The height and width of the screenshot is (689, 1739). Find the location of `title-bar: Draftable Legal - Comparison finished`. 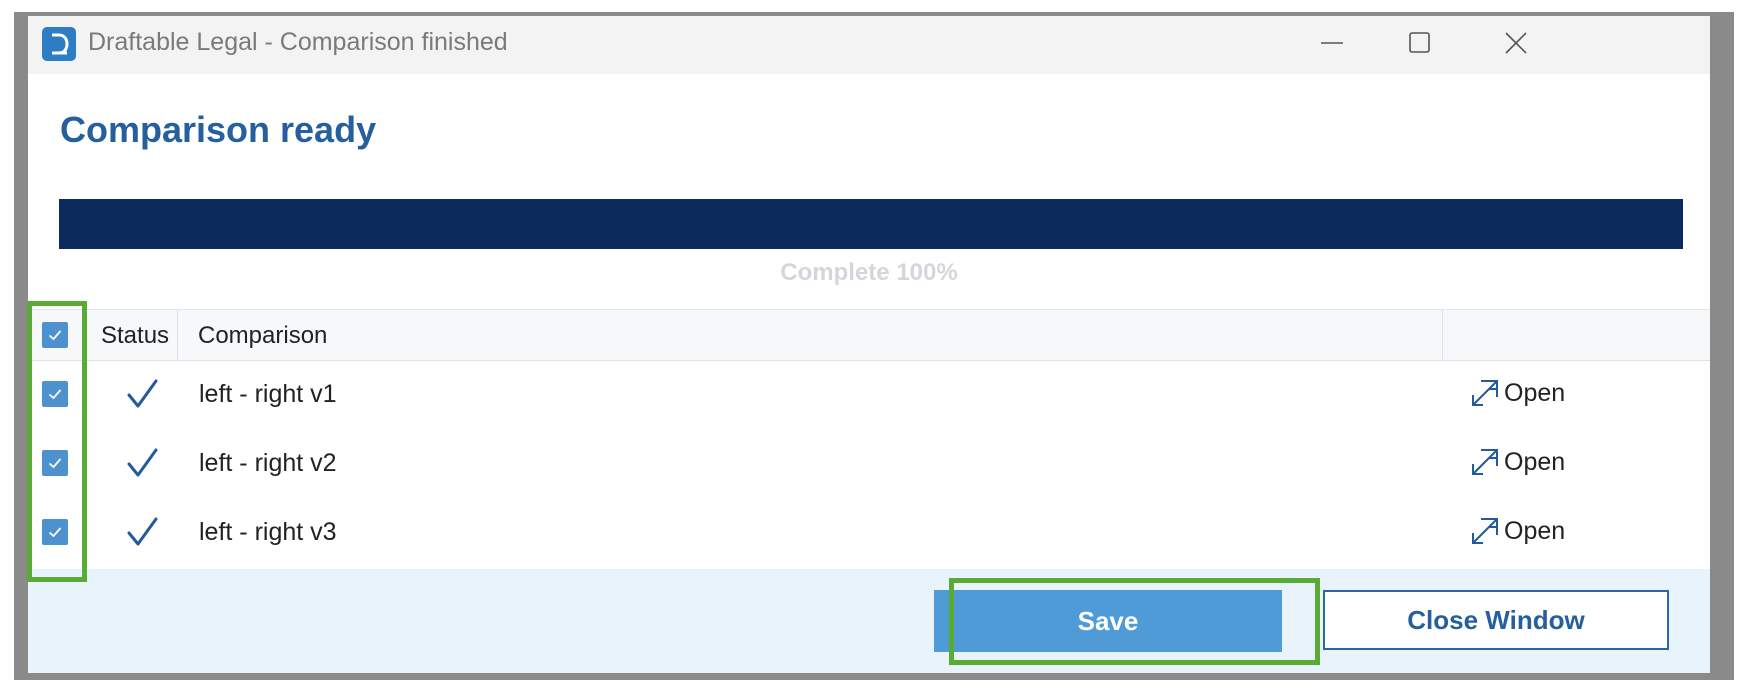

title-bar: Draftable Legal - Comparison finished is located at coordinates (869, 45).